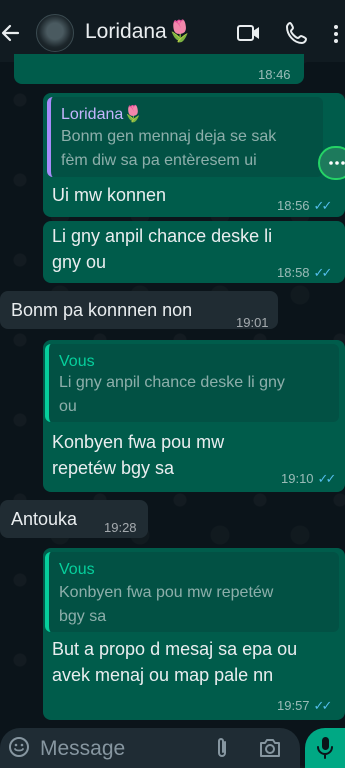 The width and height of the screenshot is (345, 768). Describe the element at coordinates (336, 34) in the screenshot. I see `more-vert-icon` at that location.